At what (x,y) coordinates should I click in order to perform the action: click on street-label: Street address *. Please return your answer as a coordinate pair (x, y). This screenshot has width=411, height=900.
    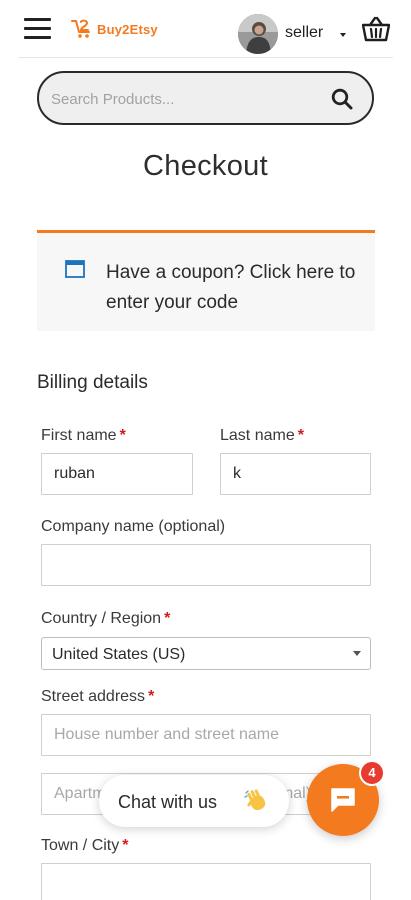
    Looking at the image, I should click on (97, 697).